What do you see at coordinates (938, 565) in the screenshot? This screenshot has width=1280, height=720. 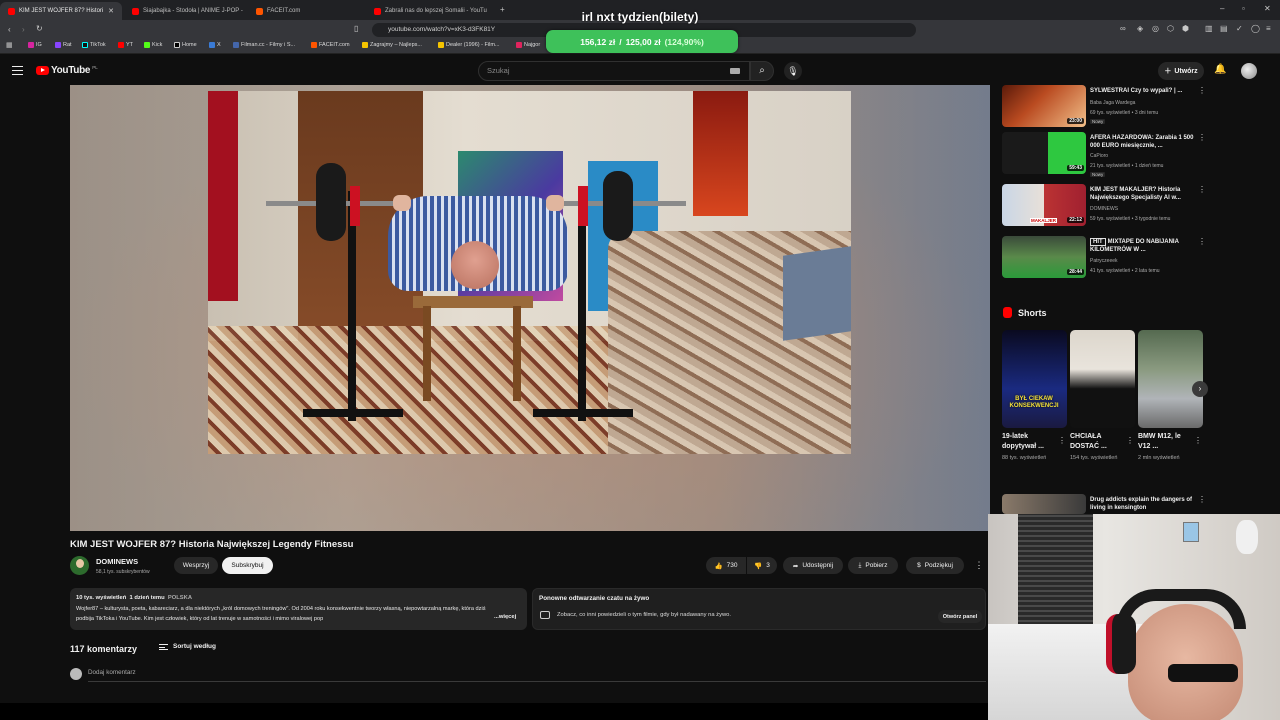 I see `thanks-label: Podziękuj` at bounding box center [938, 565].